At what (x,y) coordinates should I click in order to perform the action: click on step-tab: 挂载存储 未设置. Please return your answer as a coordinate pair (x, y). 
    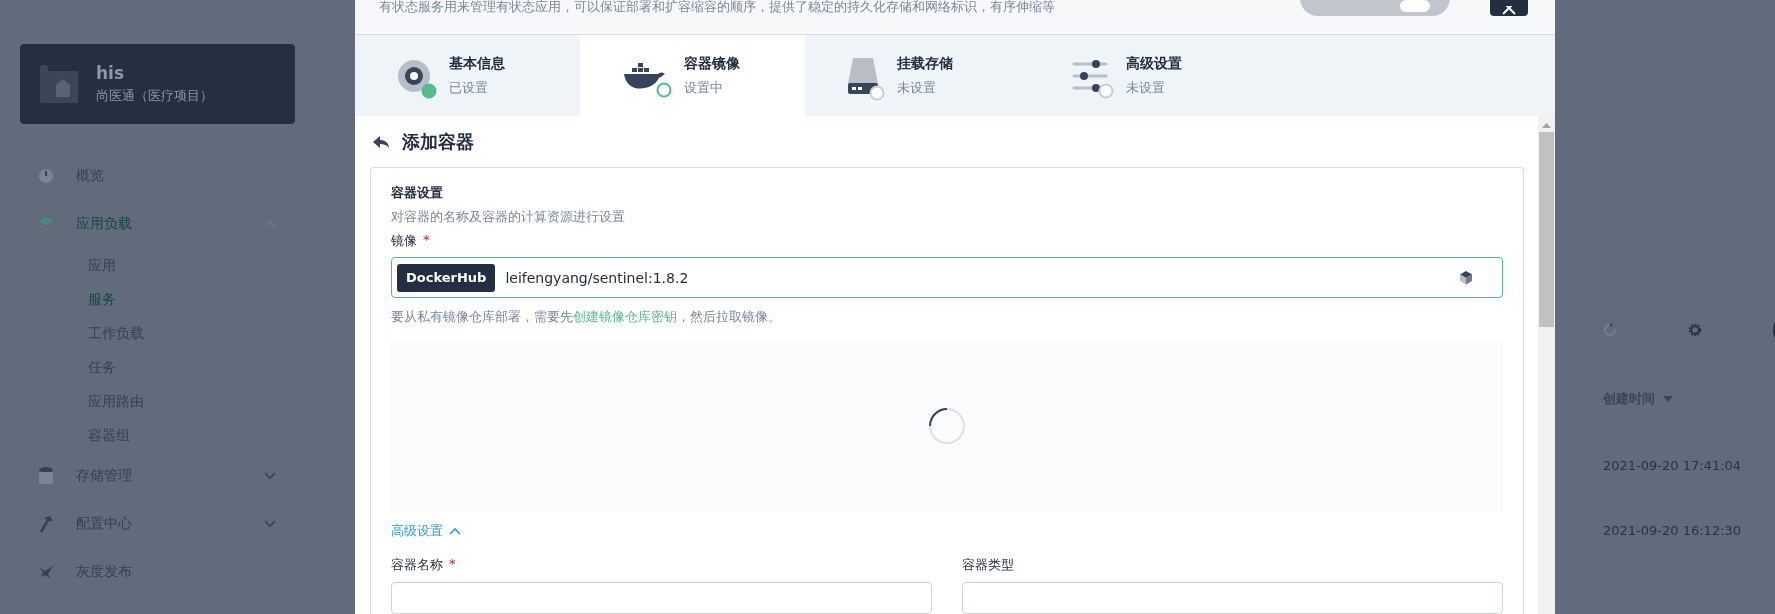
    Looking at the image, I should click on (917, 75).